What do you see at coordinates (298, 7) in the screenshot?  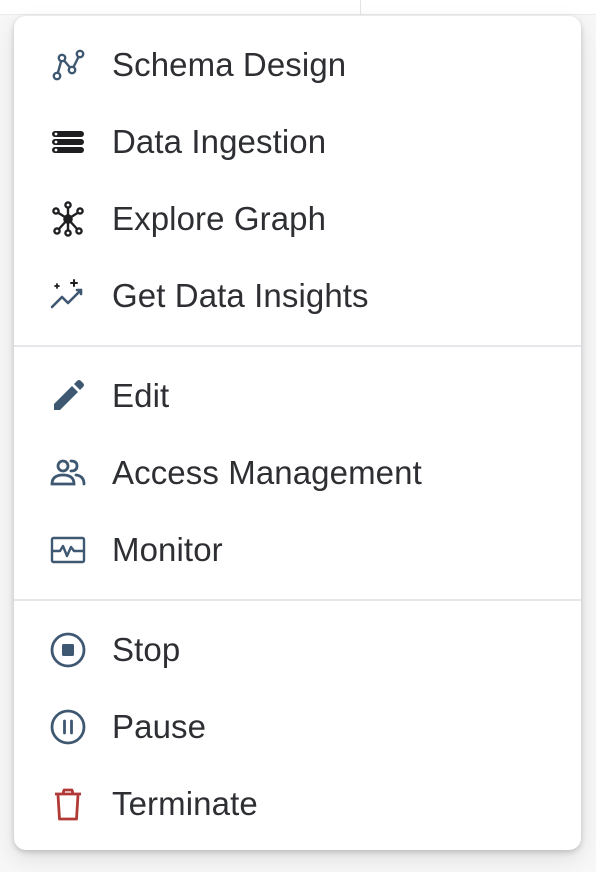 I see `background-toolbar` at bounding box center [298, 7].